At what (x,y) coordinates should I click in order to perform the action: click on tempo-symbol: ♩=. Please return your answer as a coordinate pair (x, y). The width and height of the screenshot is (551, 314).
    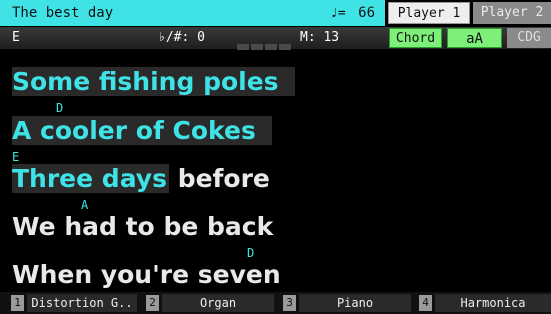
    Looking at the image, I should click on (338, 13).